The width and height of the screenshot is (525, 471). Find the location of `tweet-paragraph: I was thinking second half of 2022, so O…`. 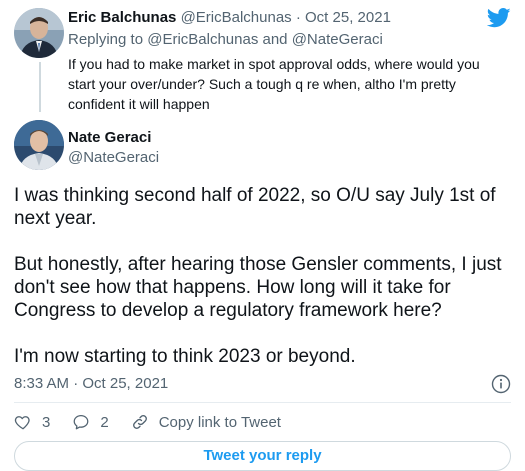

tweet-paragraph: I was thinking second half of 2022, so O… is located at coordinates (255, 207).